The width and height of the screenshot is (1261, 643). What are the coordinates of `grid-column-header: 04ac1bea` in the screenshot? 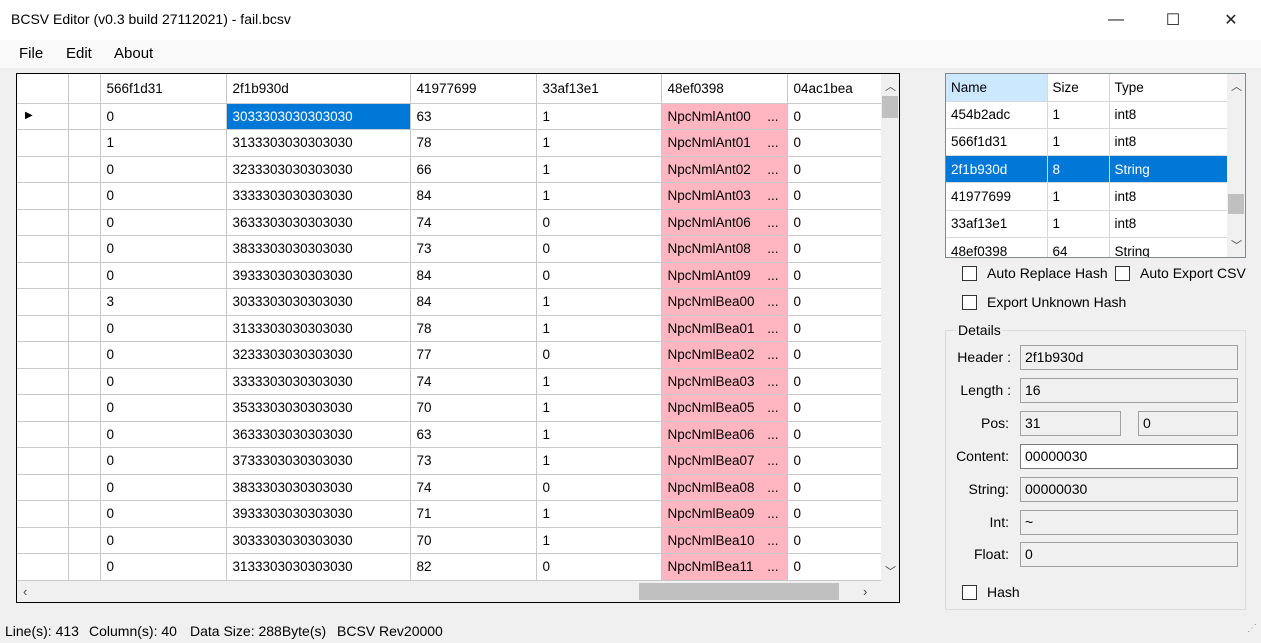 It's located at (835, 89).